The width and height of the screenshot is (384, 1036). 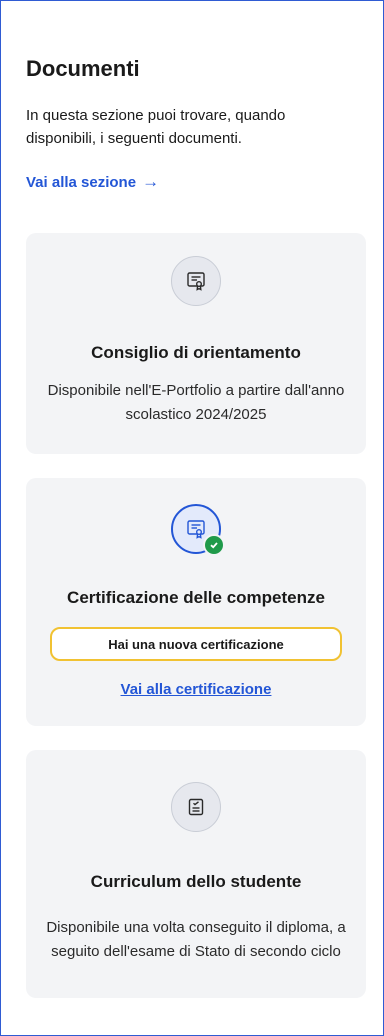 I want to click on go-to-certification-link: Vai alla certificazione, so click(x=196, y=689).